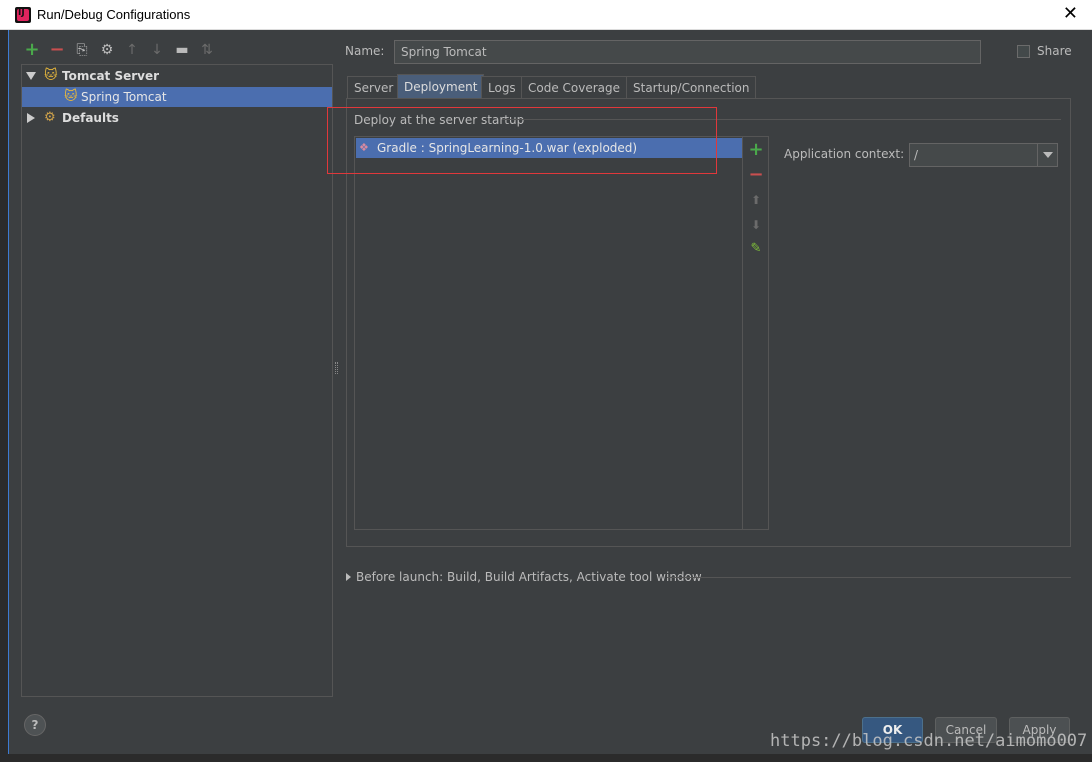 This screenshot has width=1092, height=762. What do you see at coordinates (869, 577) in the screenshot?
I see `section-divider` at bounding box center [869, 577].